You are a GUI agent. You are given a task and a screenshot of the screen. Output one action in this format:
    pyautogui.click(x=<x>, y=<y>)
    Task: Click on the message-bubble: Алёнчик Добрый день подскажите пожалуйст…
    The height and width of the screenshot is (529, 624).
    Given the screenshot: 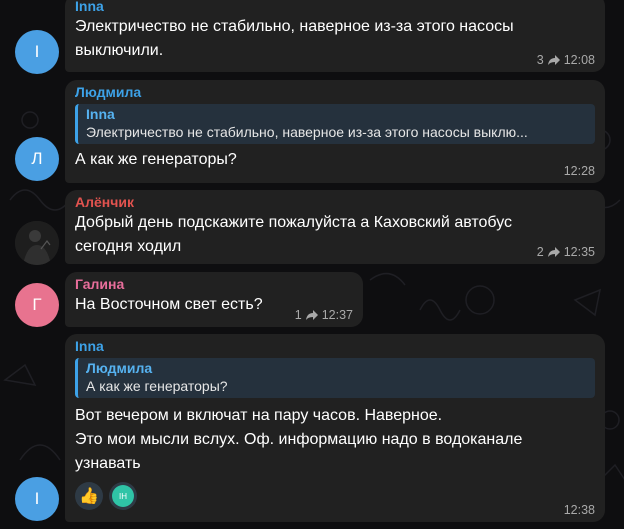 What is the action you would take?
    pyautogui.click(x=335, y=227)
    